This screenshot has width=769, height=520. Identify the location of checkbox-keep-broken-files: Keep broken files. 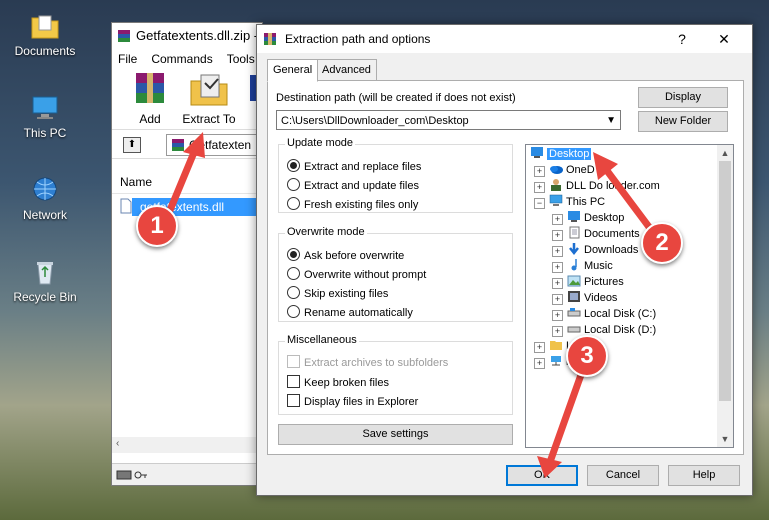
(338, 383).